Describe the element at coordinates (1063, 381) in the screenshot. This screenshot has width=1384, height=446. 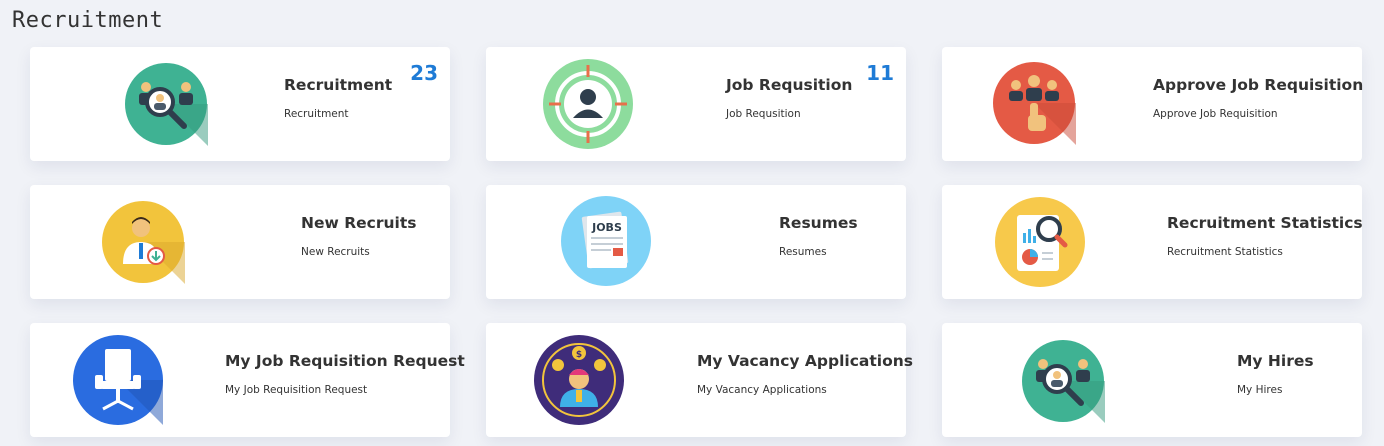
I see `hires-search-icon` at that location.